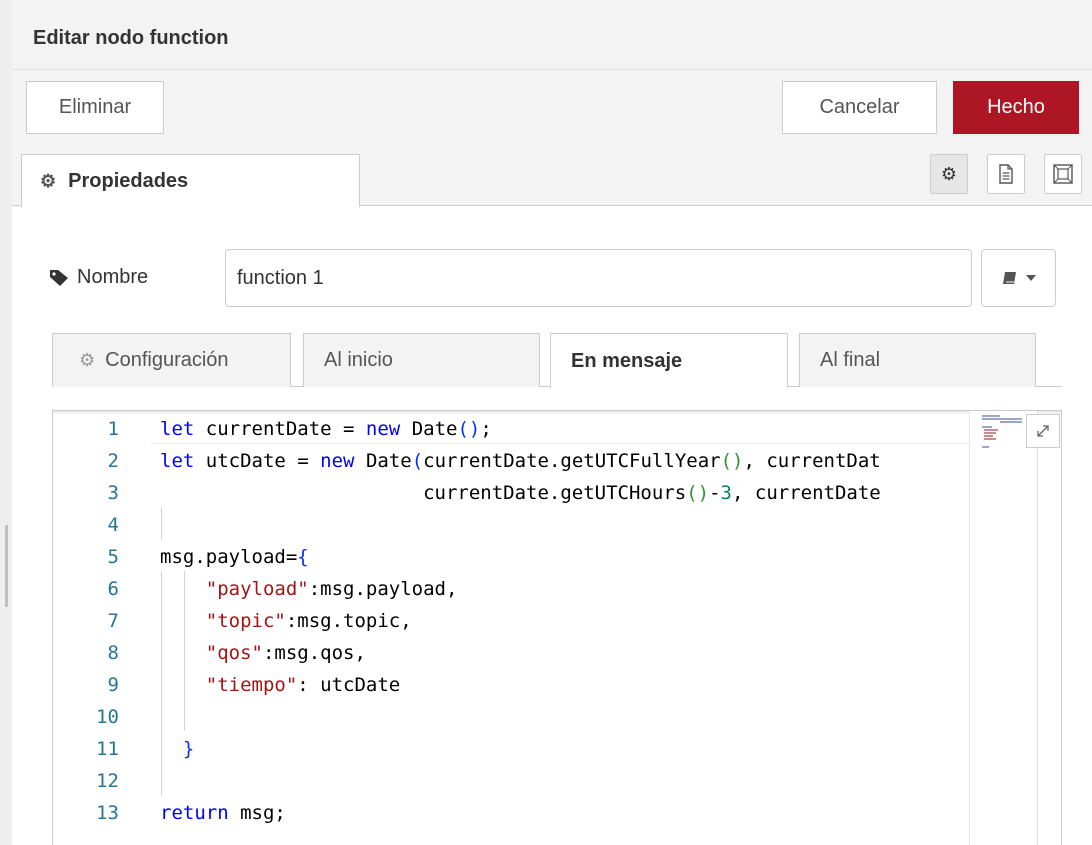 Image resolution: width=1092 pixels, height=845 pixels. I want to click on code-line: 12, so click(557, 781).